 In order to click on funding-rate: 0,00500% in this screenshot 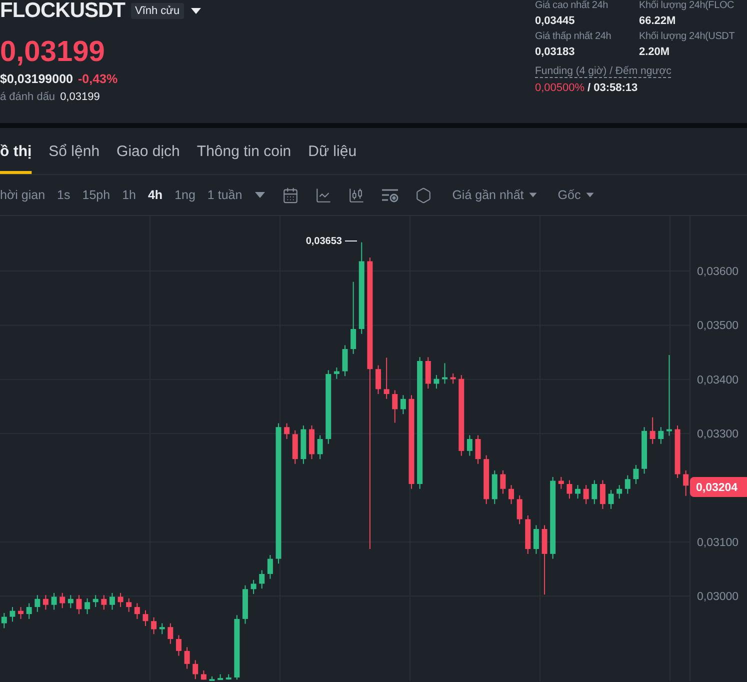, I will do `click(560, 88)`.